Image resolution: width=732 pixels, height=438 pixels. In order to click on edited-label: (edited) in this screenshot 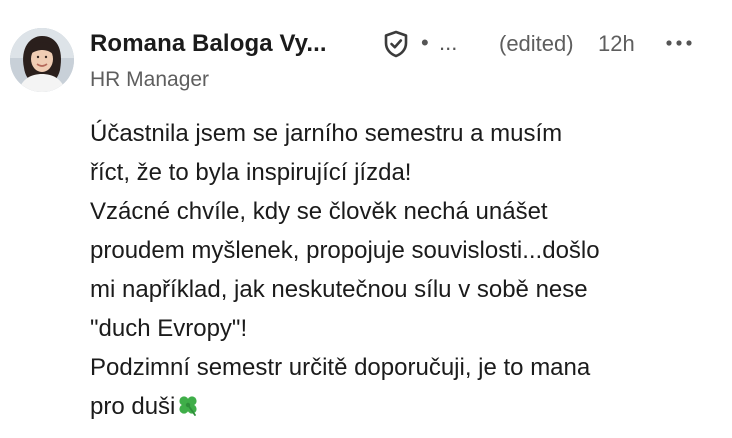, I will do `click(536, 43)`.